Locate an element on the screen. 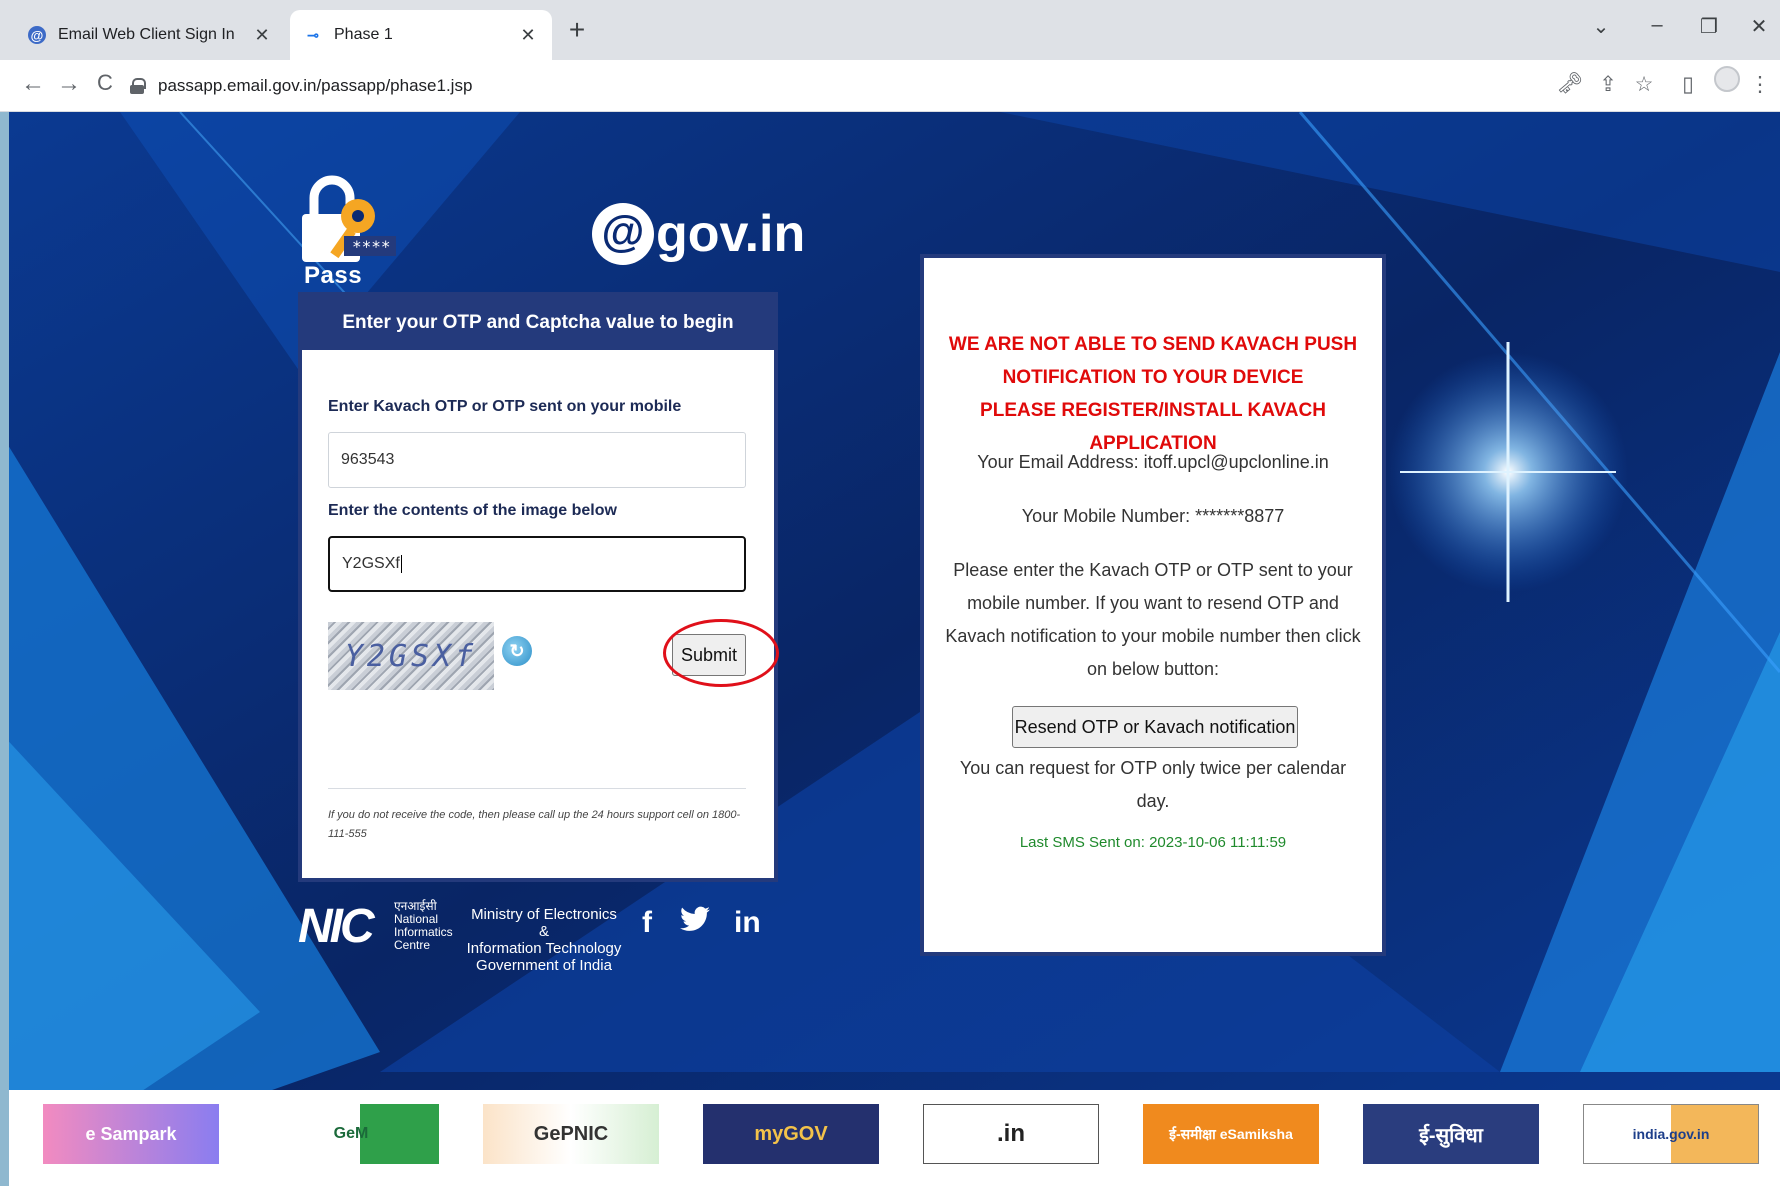 The height and width of the screenshot is (1186, 1780). tab-phase-1: ⊸ Phase 1 ✕ is located at coordinates (421, 35).